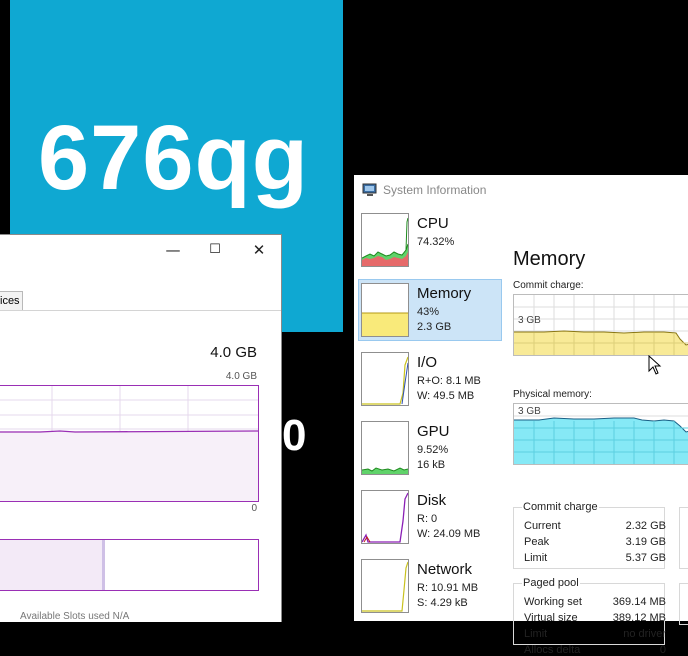  I want to click on physical-memory-graph: 3 GB, so click(600, 434).